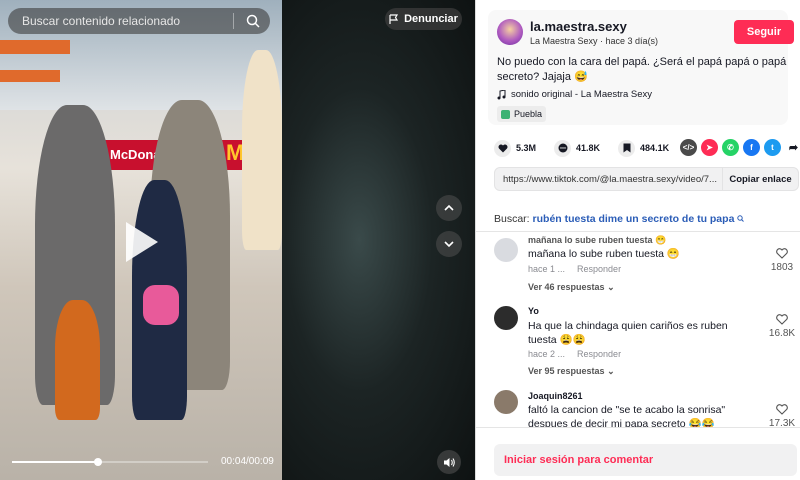 This screenshot has width=800, height=480. What do you see at coordinates (782, 326) in the screenshot?
I see `comment-like-button: 16.8K` at bounding box center [782, 326].